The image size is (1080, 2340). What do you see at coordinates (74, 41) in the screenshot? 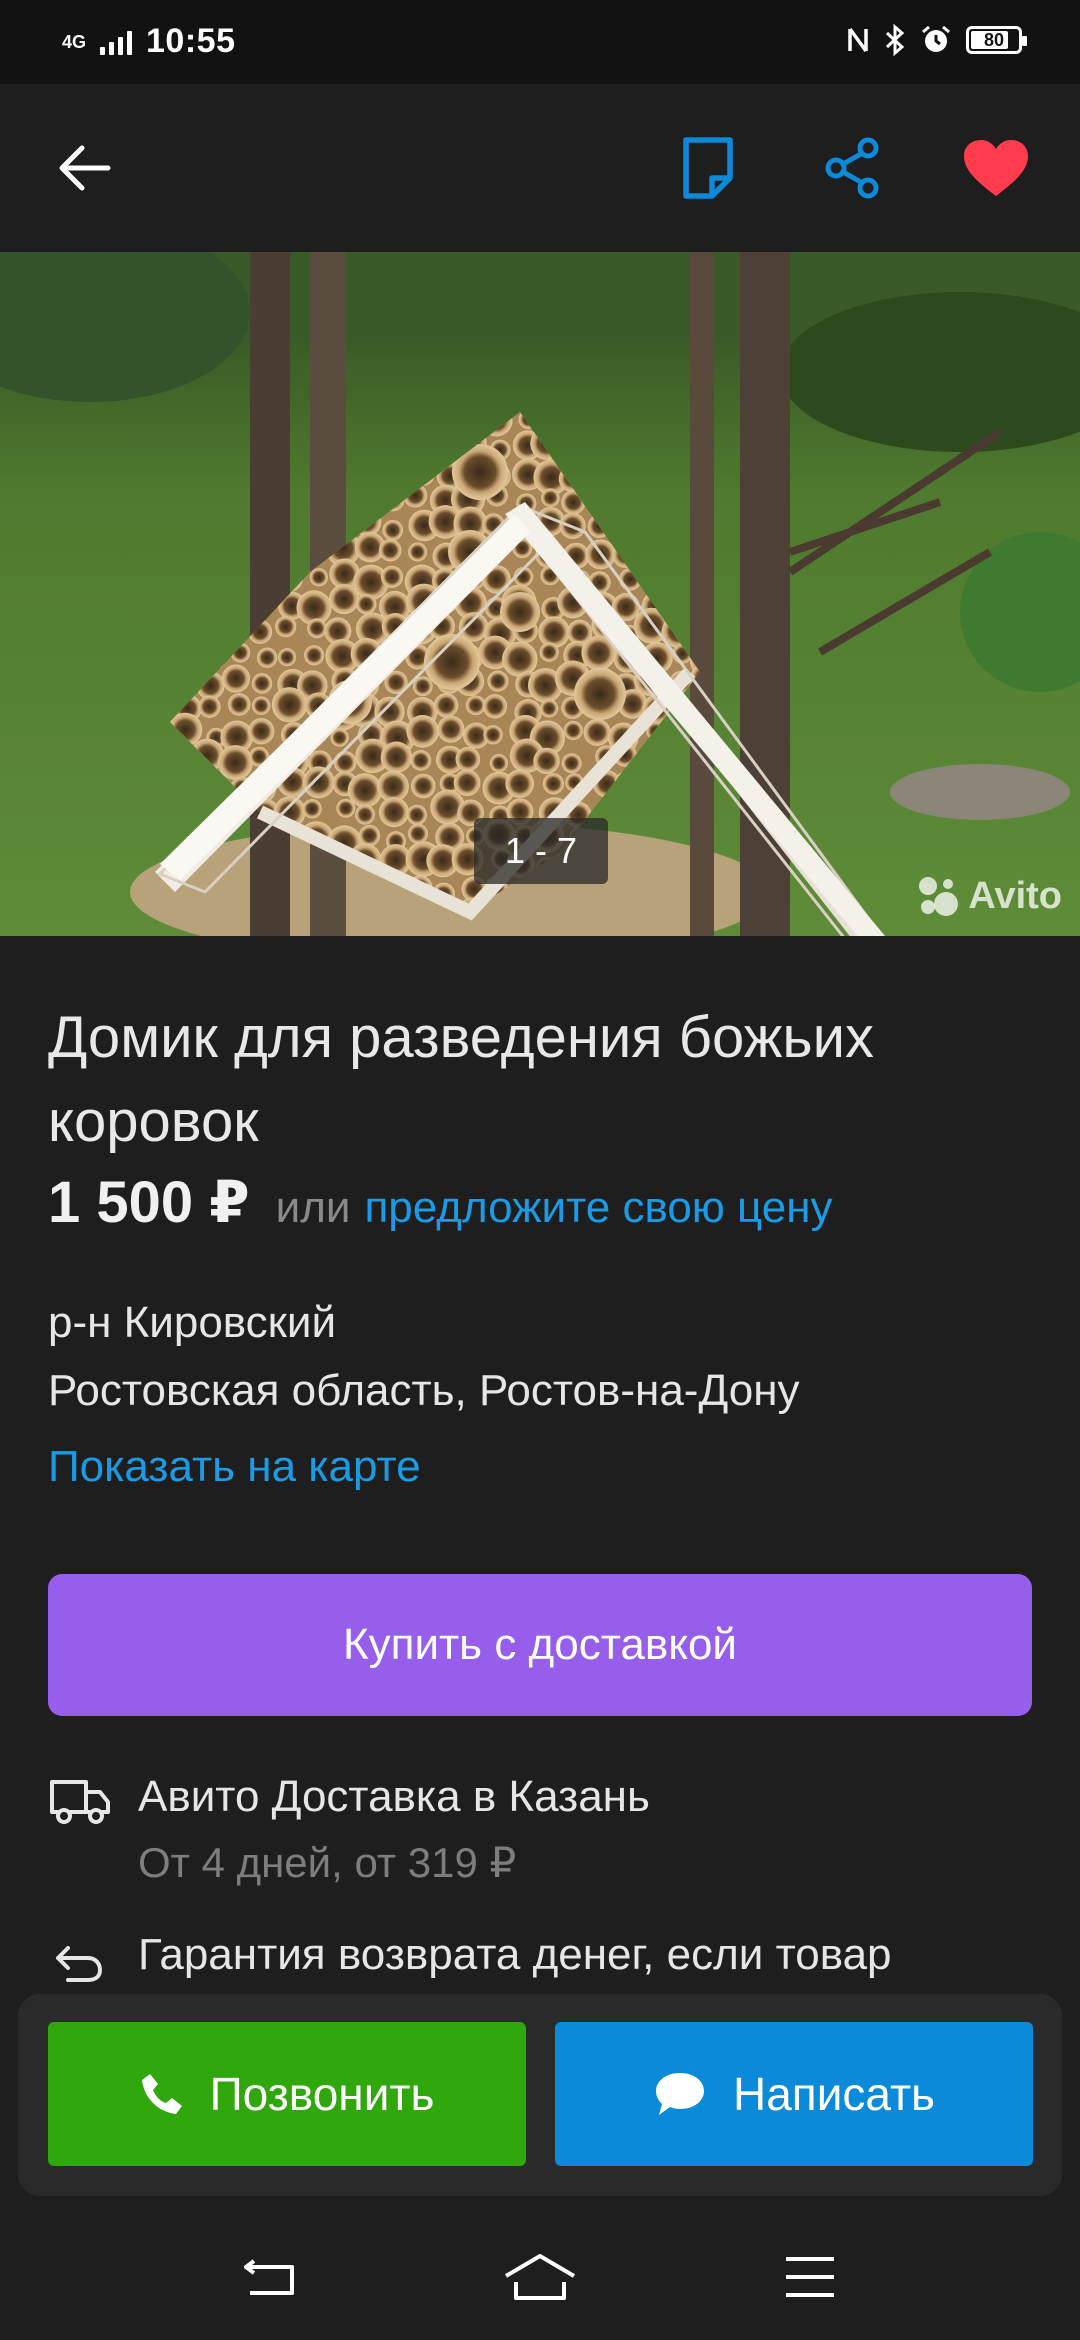
I see `network-type: 4G` at bounding box center [74, 41].